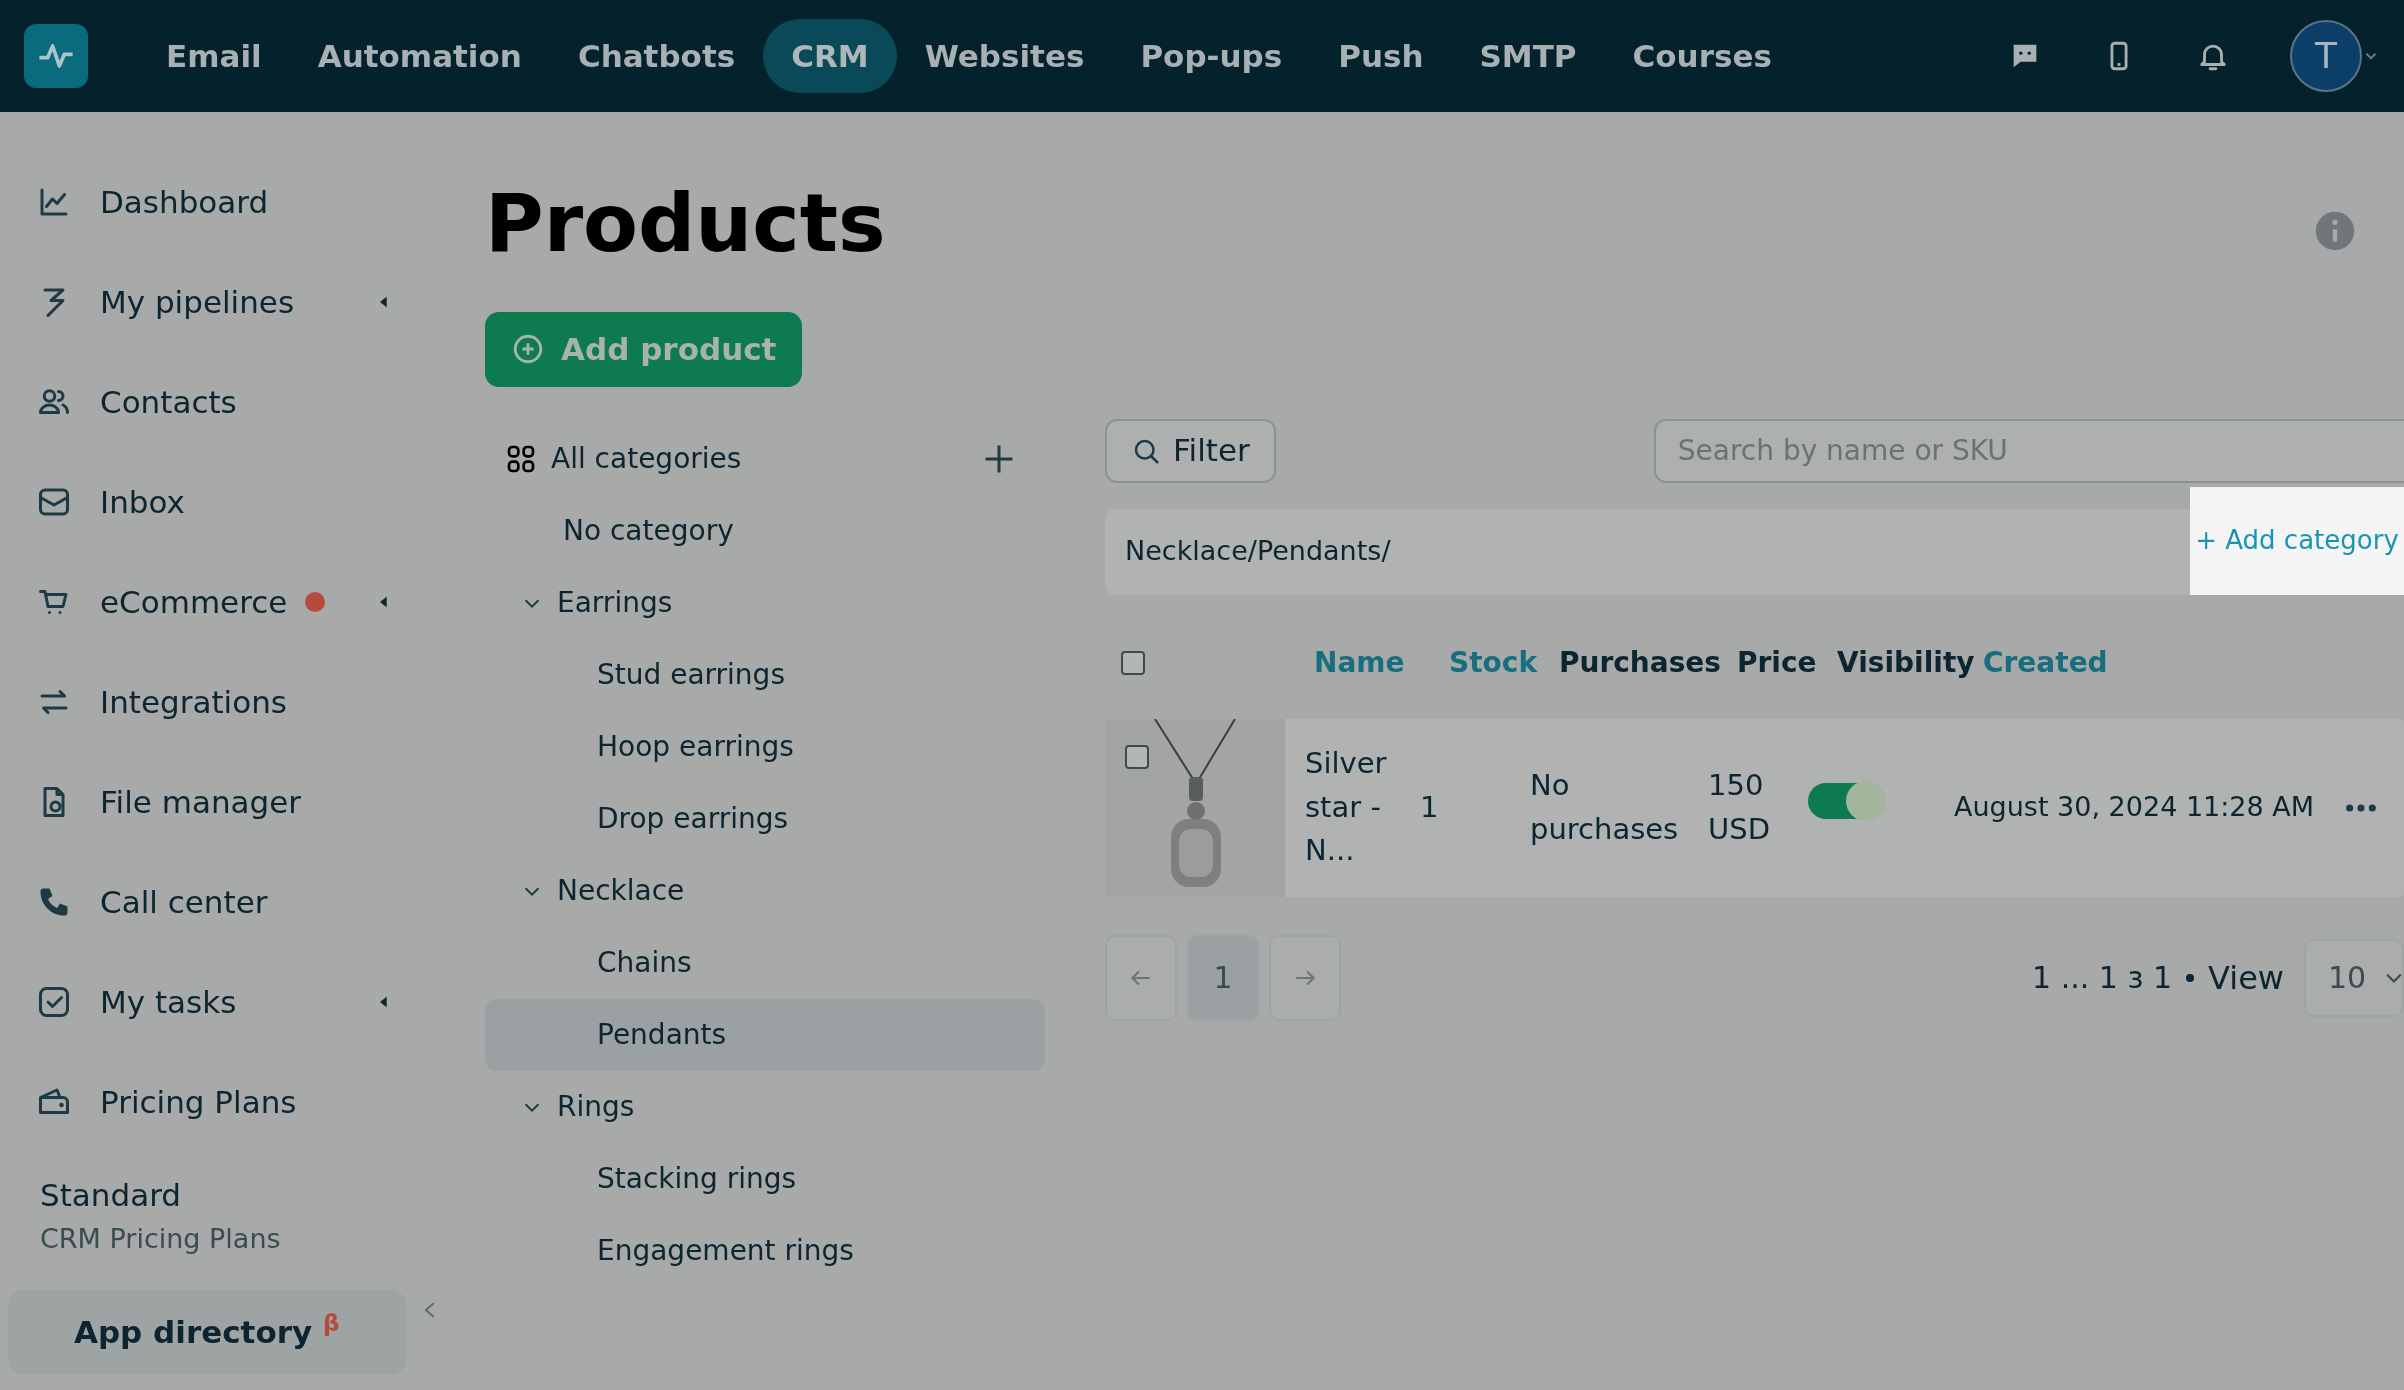  I want to click on sidebar-label: Pricing Plans, so click(198, 1102).